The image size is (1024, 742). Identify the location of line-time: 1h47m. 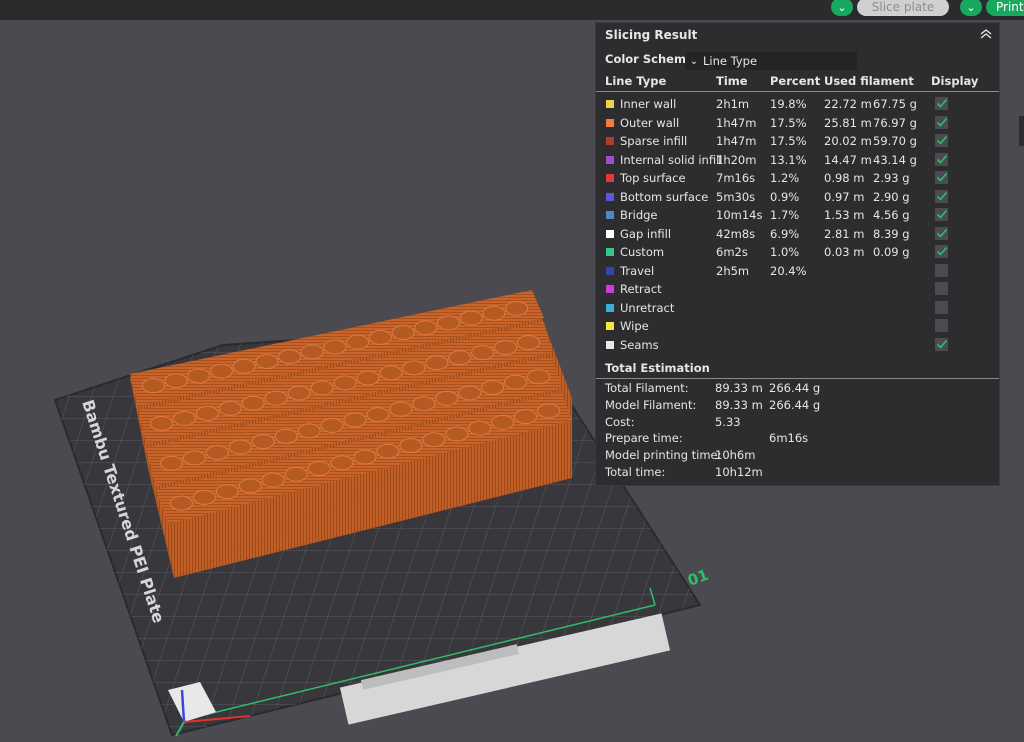
(736, 141).